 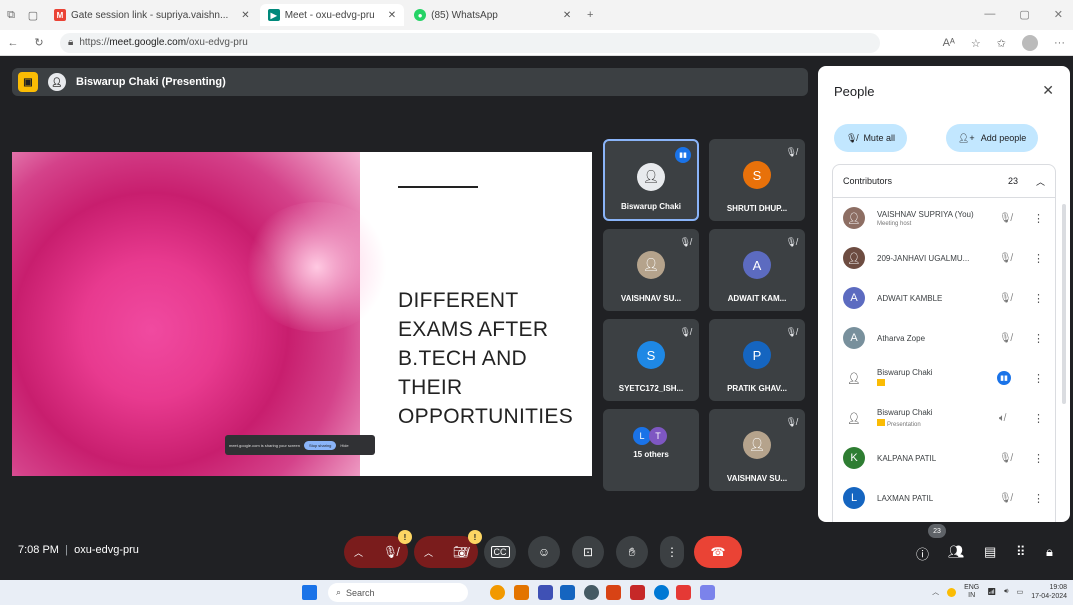 What do you see at coordinates (976, 43) in the screenshot?
I see `favorite-star-icon: ☆` at bounding box center [976, 43].